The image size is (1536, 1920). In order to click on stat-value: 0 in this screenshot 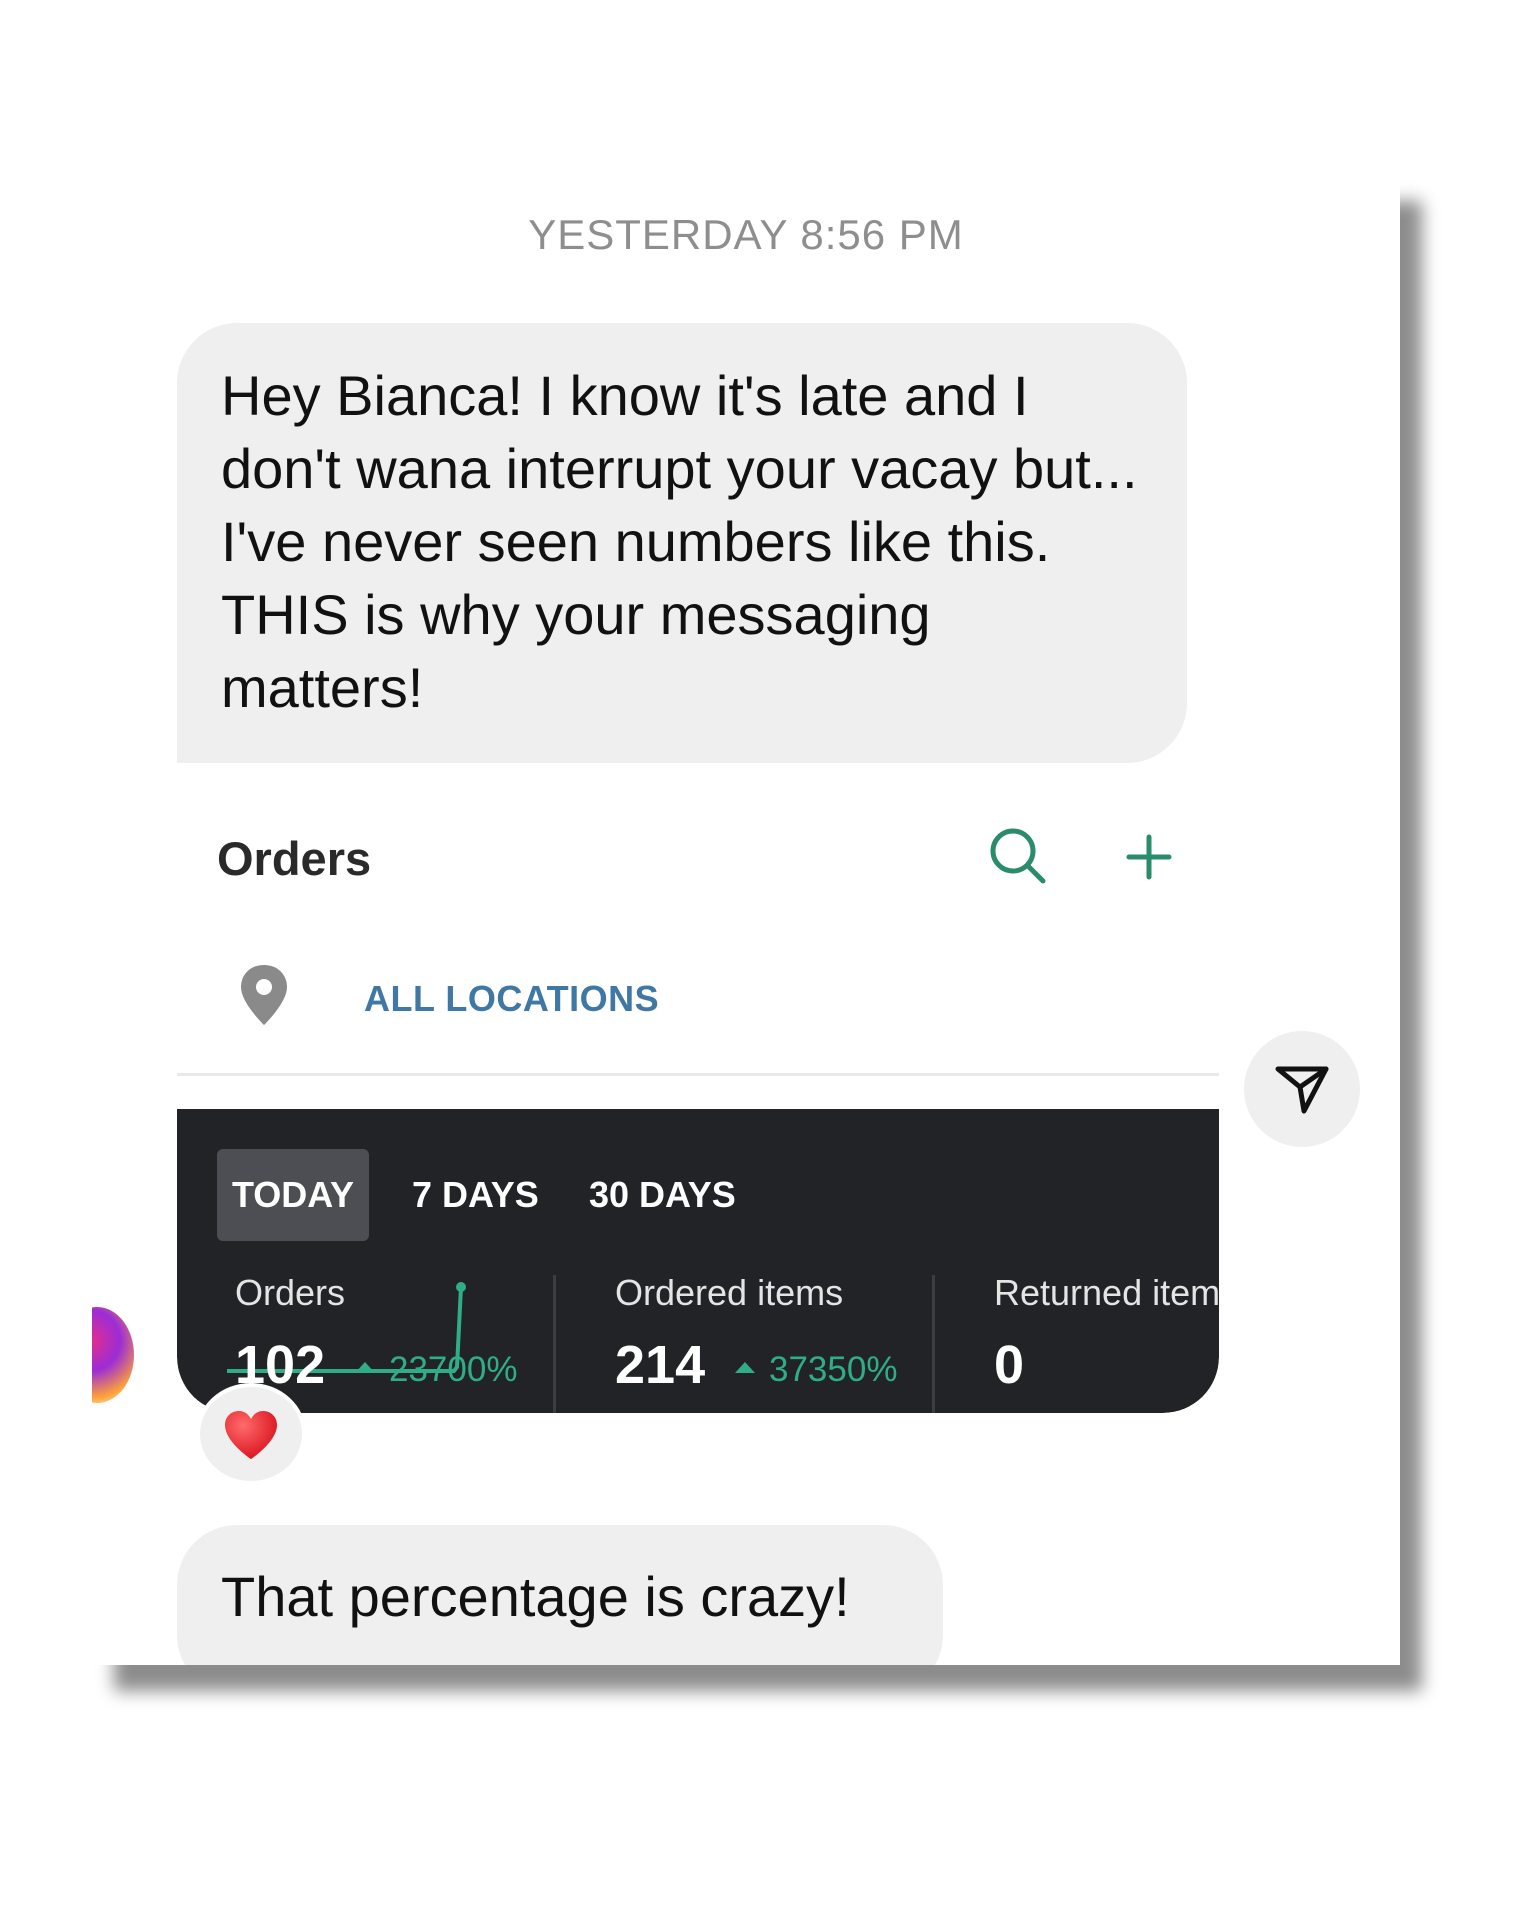, I will do `click(1009, 1365)`.